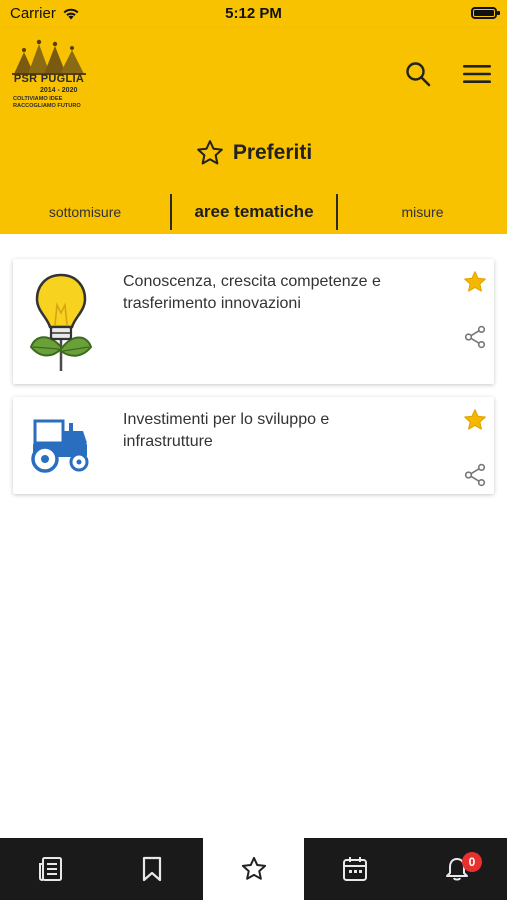 The width and height of the screenshot is (507, 900). What do you see at coordinates (422, 212) in the screenshot?
I see `tab-misure: misure` at bounding box center [422, 212].